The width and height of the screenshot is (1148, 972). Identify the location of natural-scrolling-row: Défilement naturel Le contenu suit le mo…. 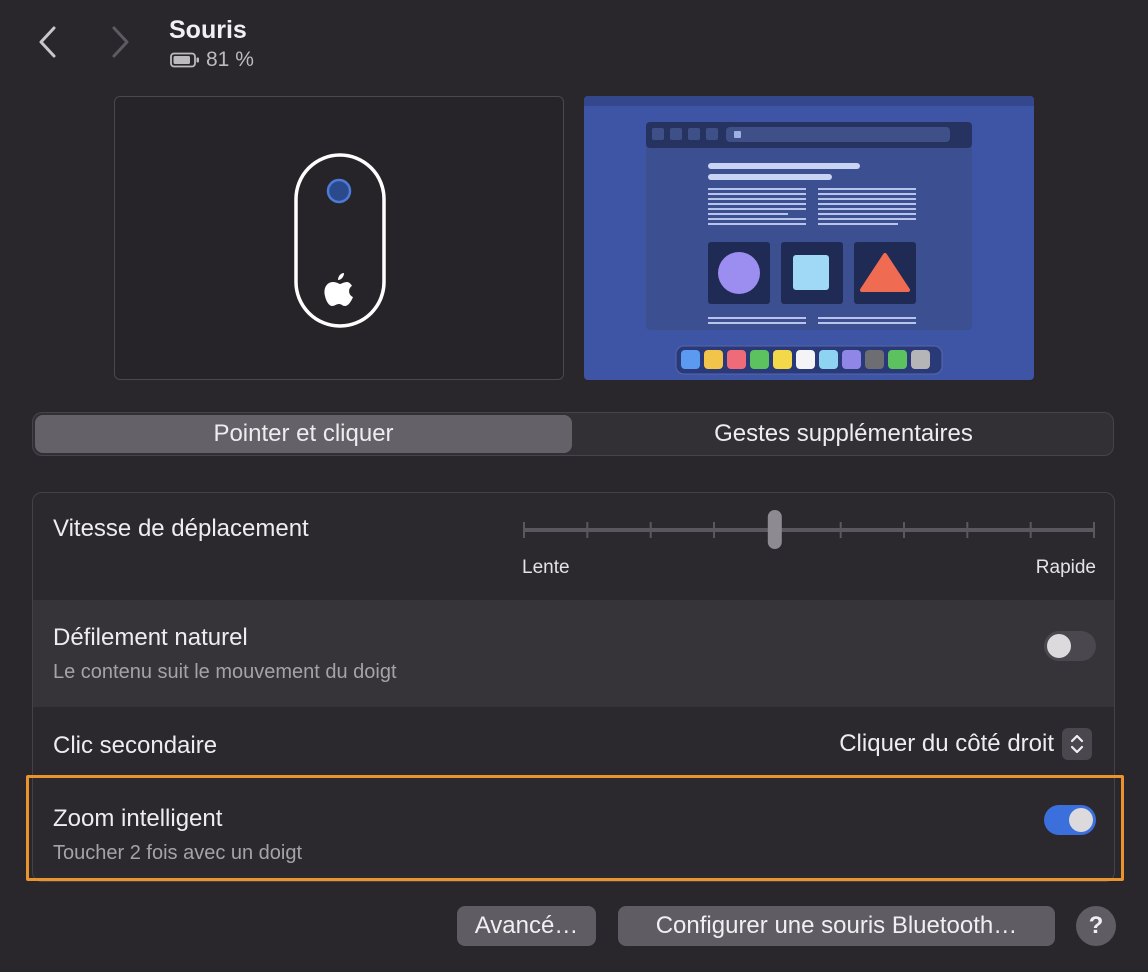
(573, 653).